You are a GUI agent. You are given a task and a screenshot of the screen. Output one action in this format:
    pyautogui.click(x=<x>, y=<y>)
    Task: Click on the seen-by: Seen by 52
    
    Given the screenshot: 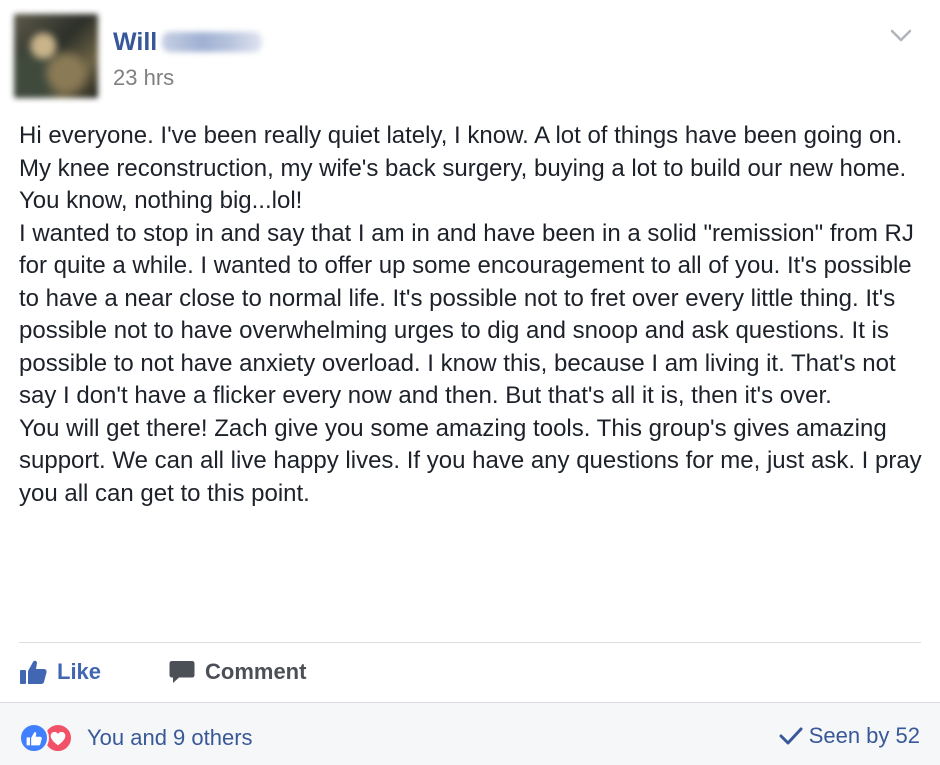 What is the action you would take?
    pyautogui.click(x=849, y=736)
    